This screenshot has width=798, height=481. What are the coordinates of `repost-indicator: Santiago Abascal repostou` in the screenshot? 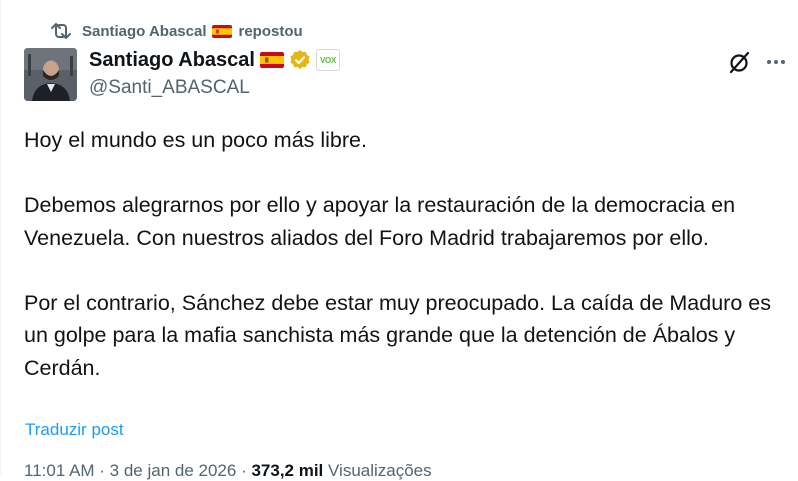 It's located at (177, 31).